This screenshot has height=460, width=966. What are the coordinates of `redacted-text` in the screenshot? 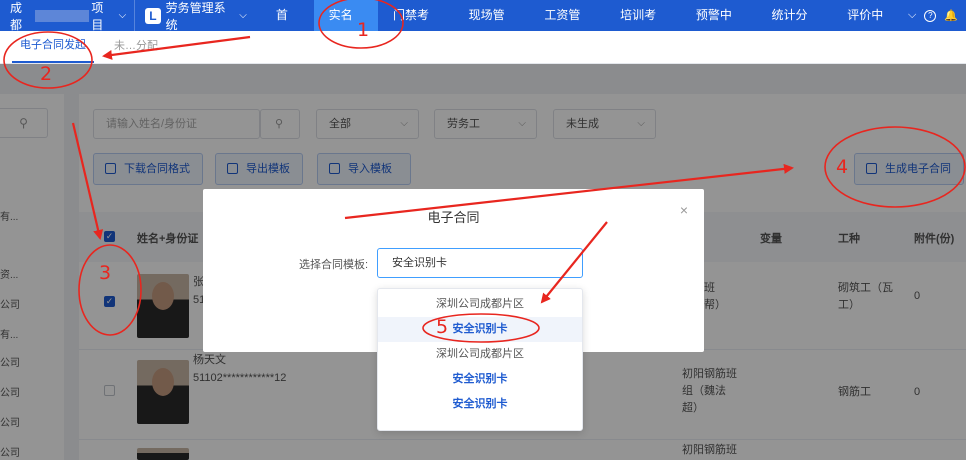 It's located at (62, 15).